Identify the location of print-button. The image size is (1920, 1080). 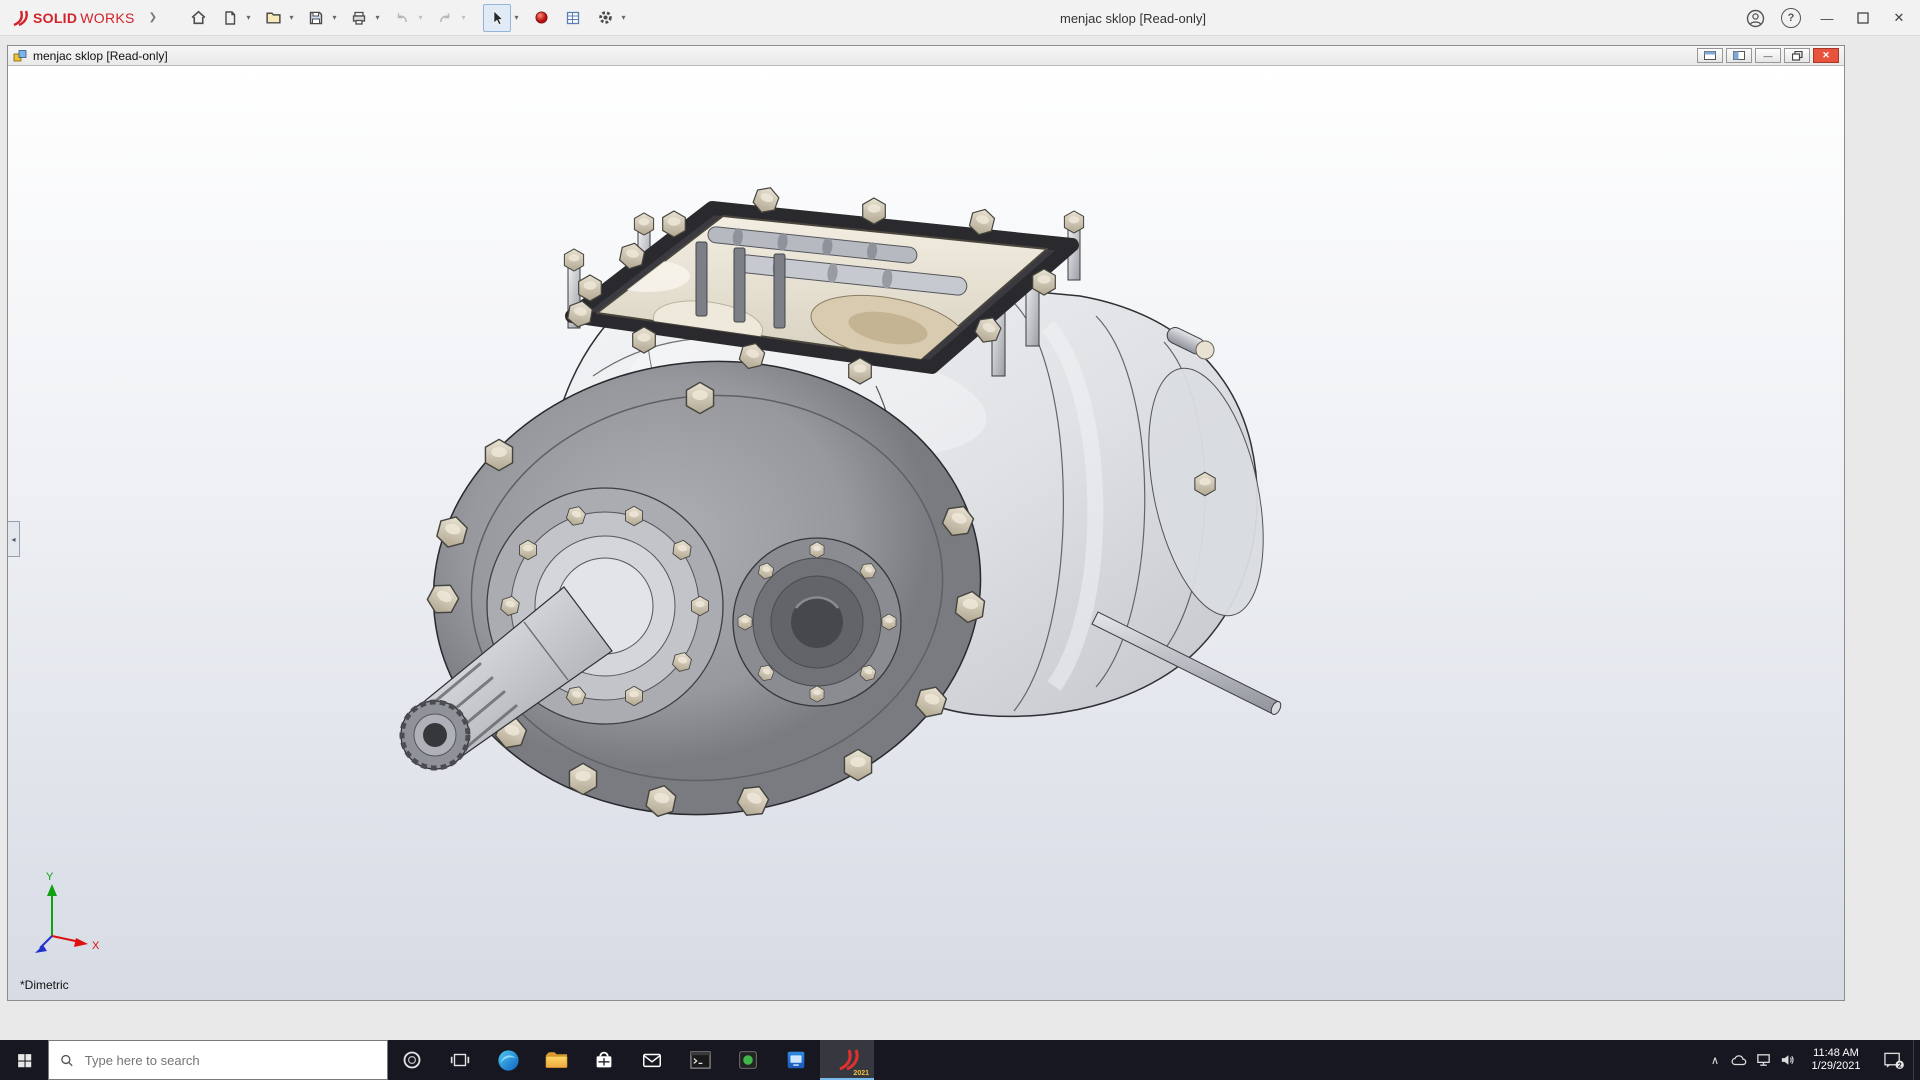
(359, 18).